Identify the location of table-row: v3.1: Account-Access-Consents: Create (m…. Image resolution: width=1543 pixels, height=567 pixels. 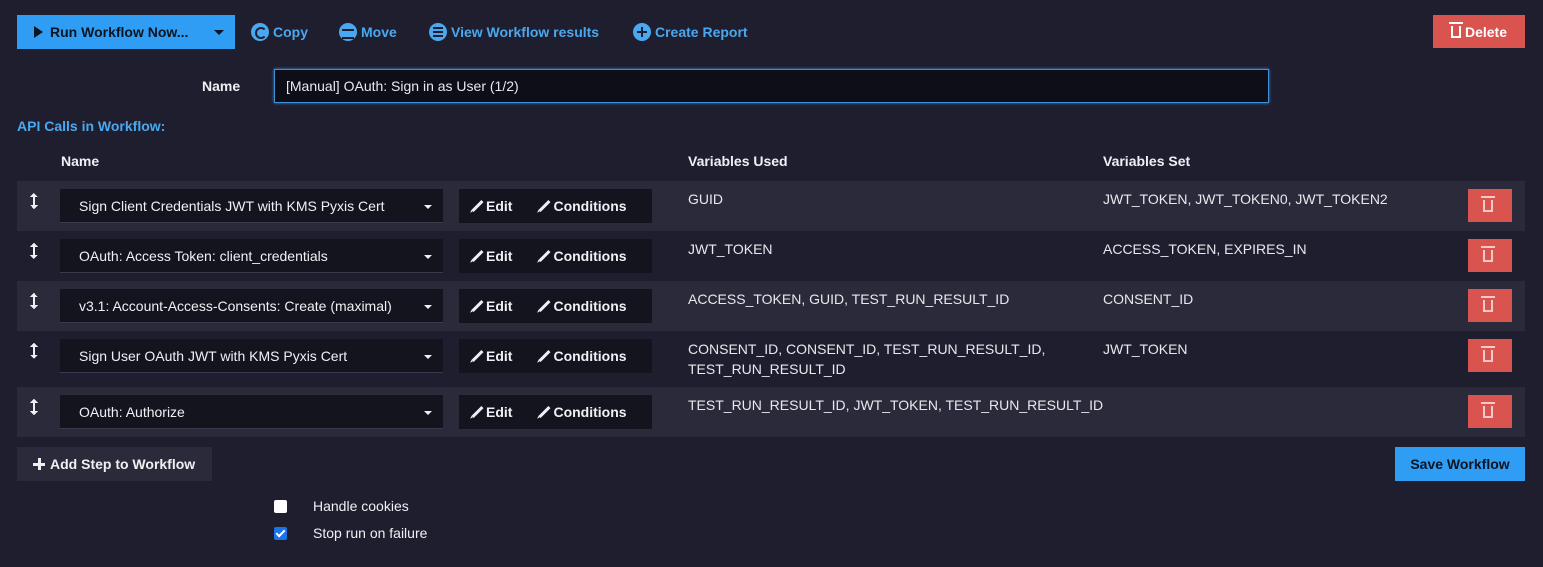
(771, 306).